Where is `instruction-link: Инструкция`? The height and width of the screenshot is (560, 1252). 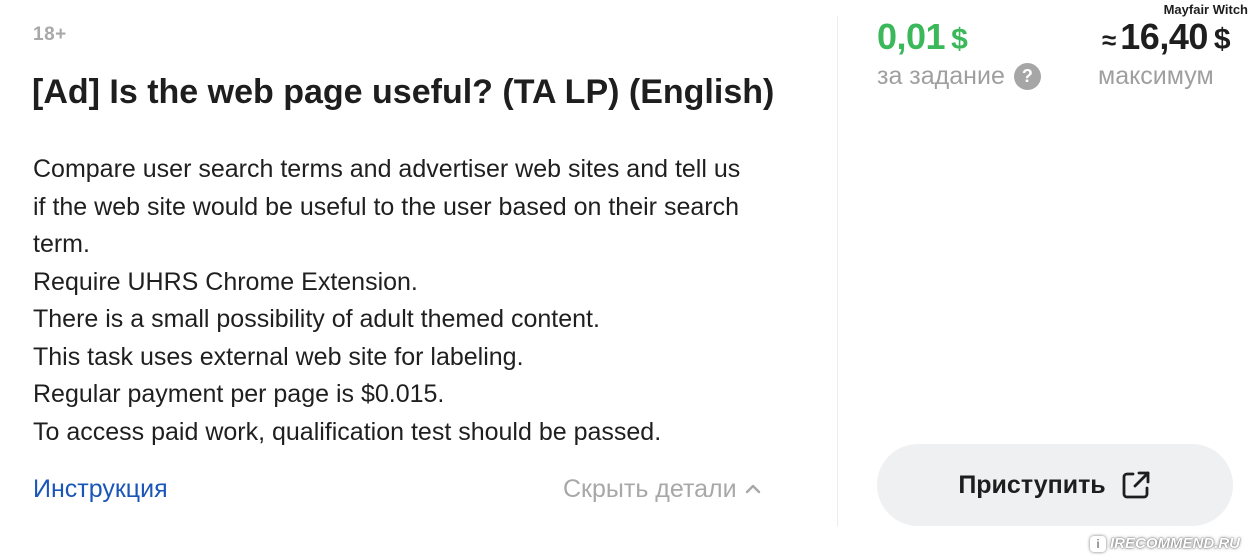
instruction-link: Инструкция is located at coordinates (100, 489).